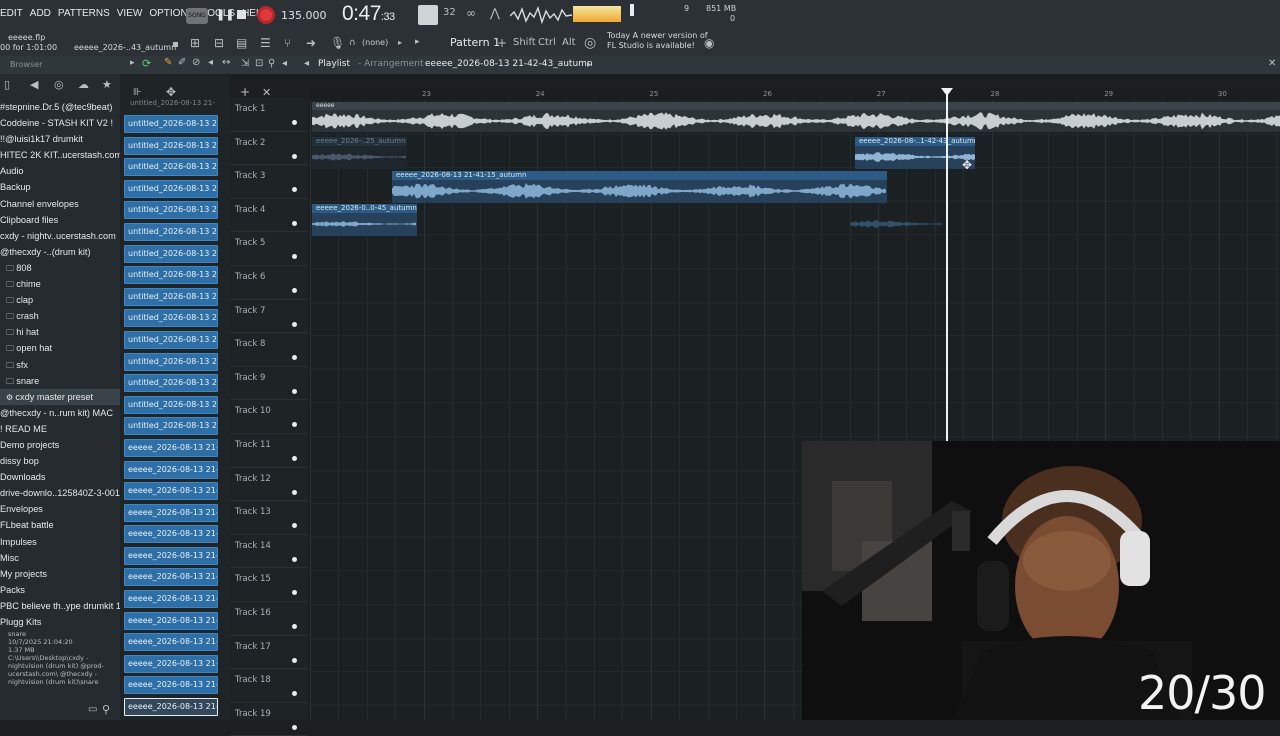 The image size is (1280, 736). What do you see at coordinates (60, 493) in the screenshot?
I see `browser-item: drive-downlo..125840Z-3-001` at bounding box center [60, 493].